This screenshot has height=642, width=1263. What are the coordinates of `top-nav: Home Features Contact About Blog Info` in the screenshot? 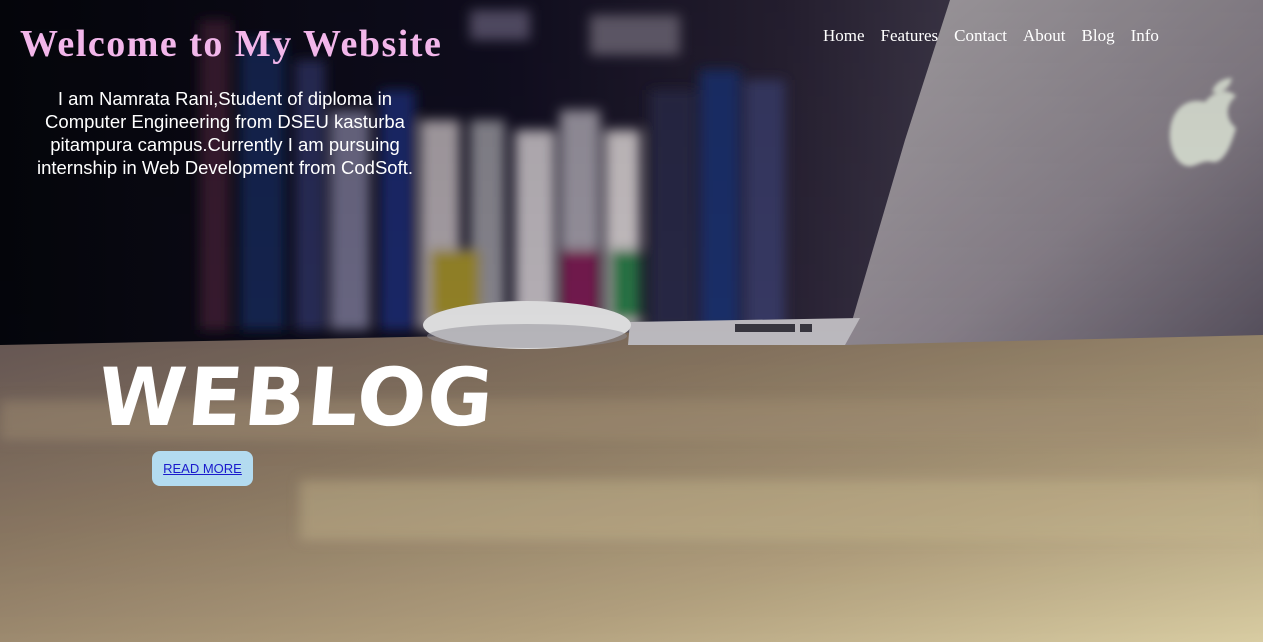 It's located at (991, 36).